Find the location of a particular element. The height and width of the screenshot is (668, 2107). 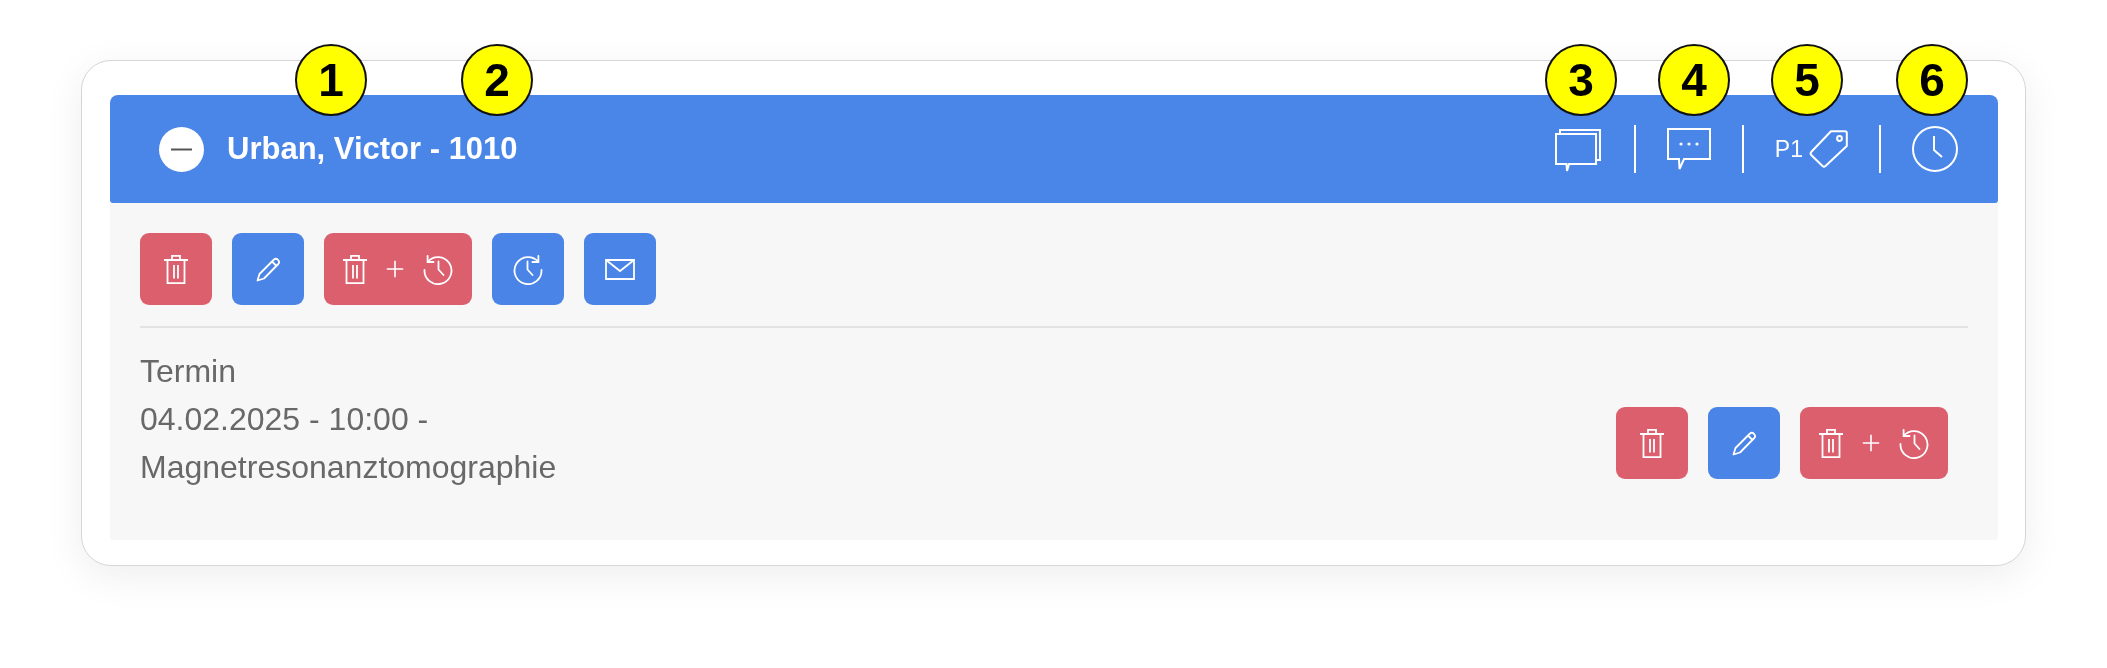

envelope-icon is located at coordinates (620, 269).